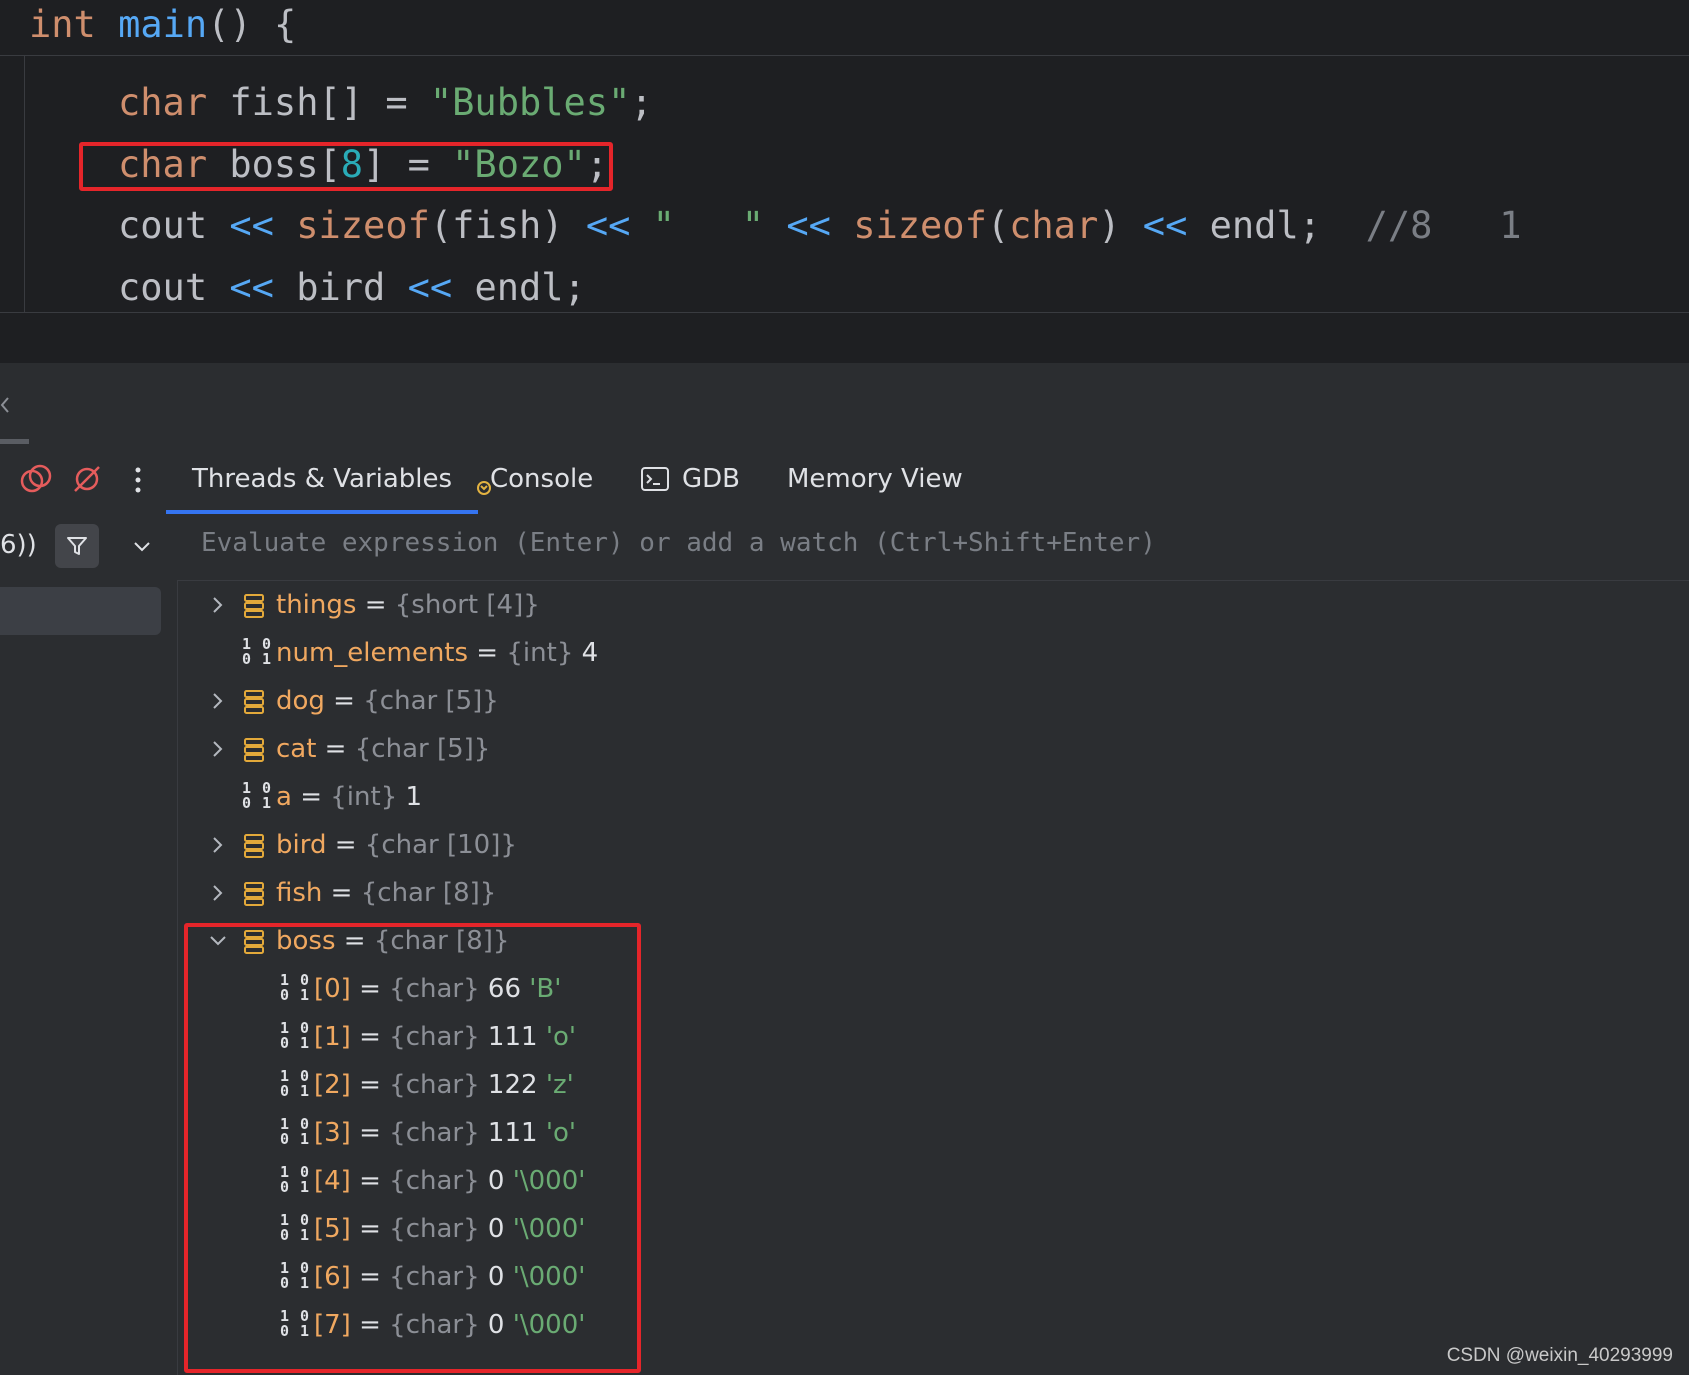  I want to click on variable-name: dog, so click(300, 701).